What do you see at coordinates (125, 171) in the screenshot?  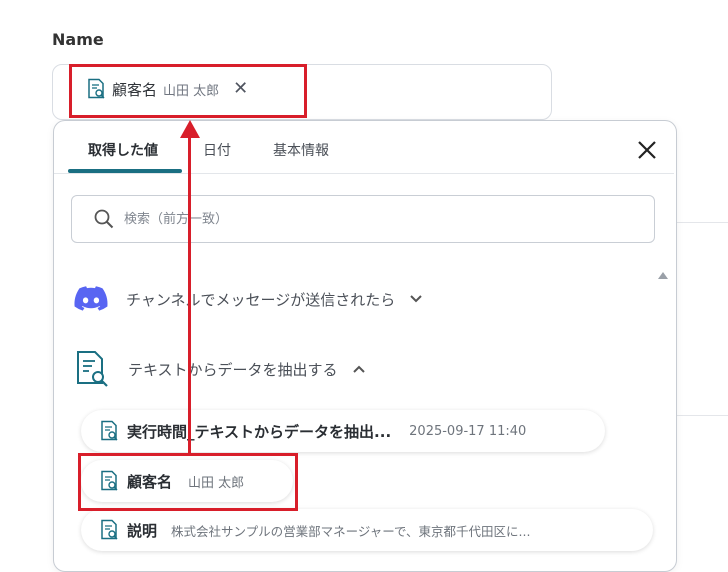 I see `active-tab-indicator` at bounding box center [125, 171].